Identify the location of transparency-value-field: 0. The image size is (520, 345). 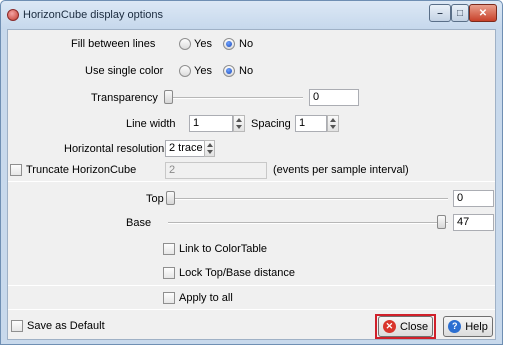
(334, 97).